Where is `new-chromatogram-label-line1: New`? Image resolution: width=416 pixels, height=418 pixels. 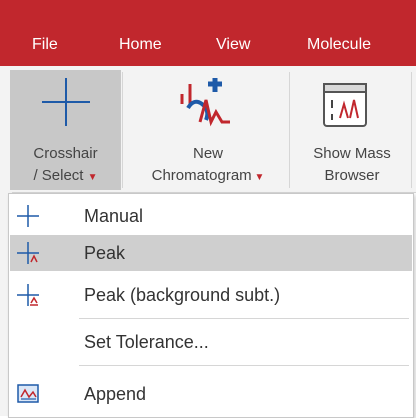 new-chromatogram-label-line1: New is located at coordinates (207, 153).